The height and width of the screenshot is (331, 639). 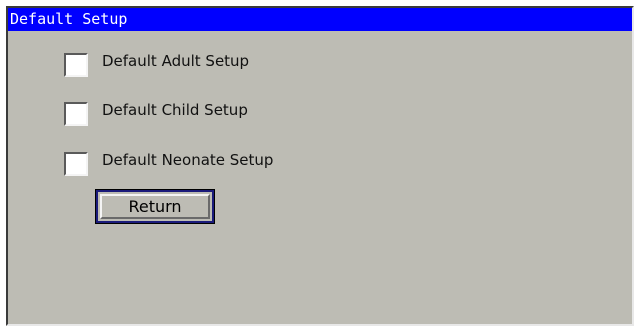 I want to click on checkbox-adult, so click(x=76, y=65).